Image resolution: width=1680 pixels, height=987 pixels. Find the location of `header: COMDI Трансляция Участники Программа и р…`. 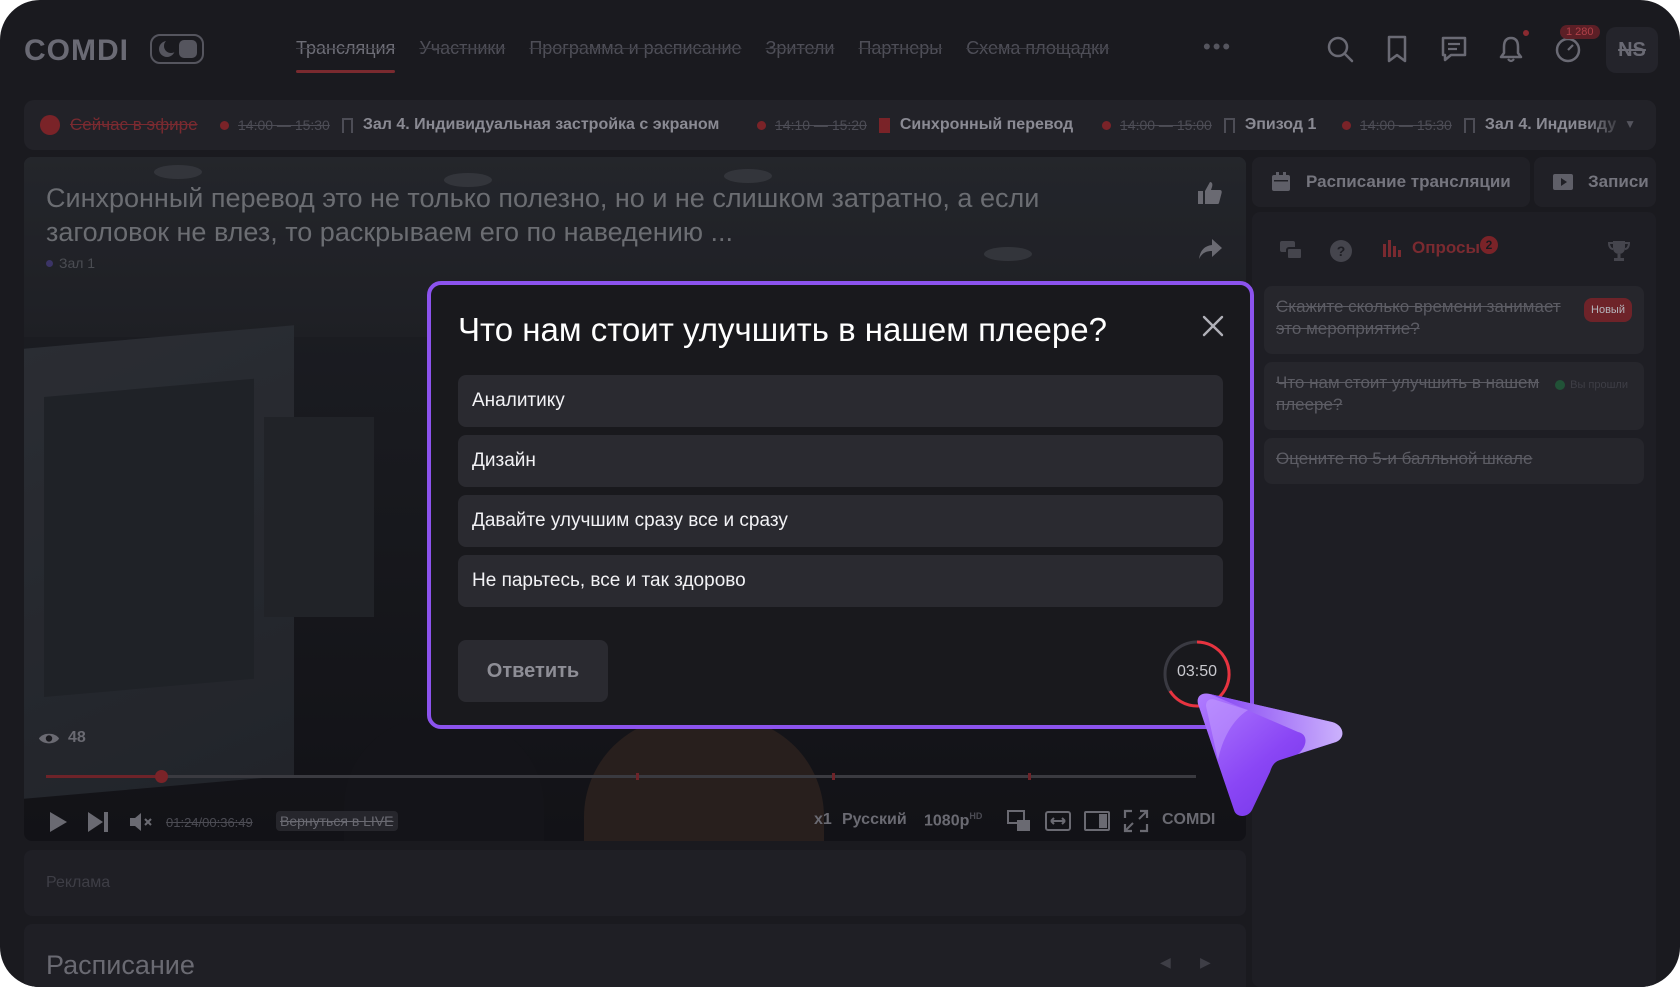

header: COMDI Трансляция Участники Программа и р… is located at coordinates (840, 48).